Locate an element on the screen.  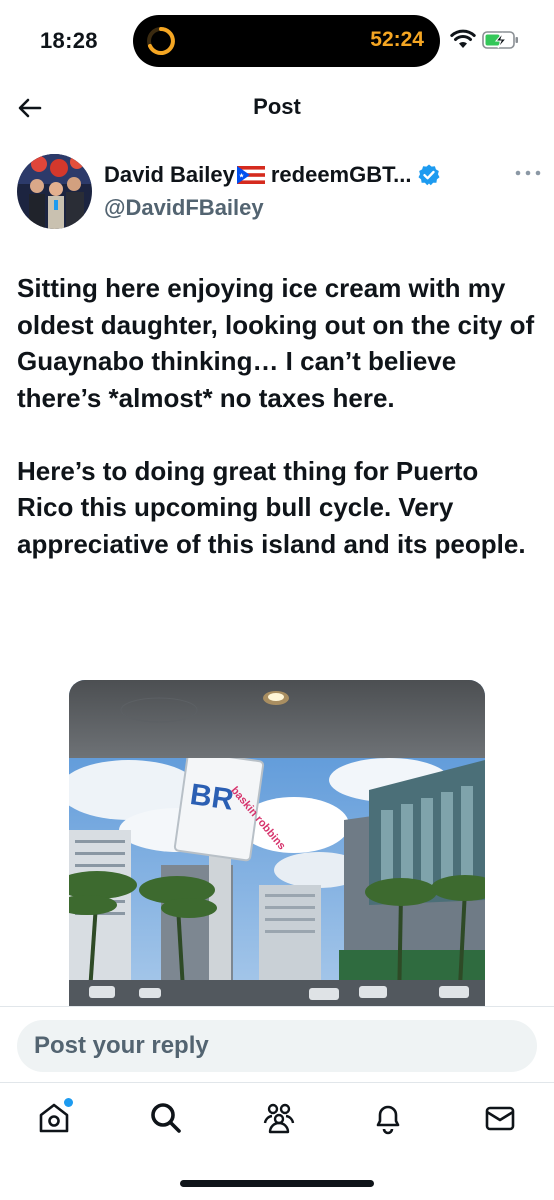
nav-messages is located at coordinates (500, 1118).